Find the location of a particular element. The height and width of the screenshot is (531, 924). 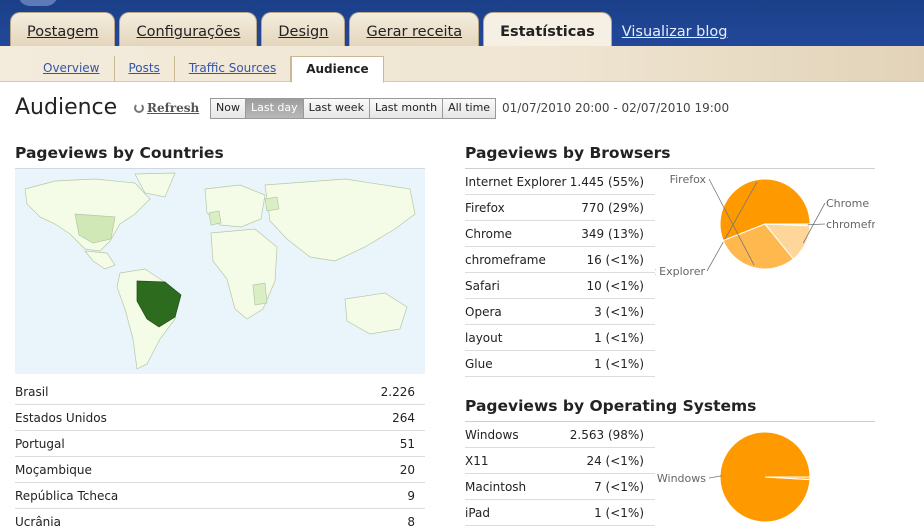

country-value: 2.226 is located at coordinates (397, 391).